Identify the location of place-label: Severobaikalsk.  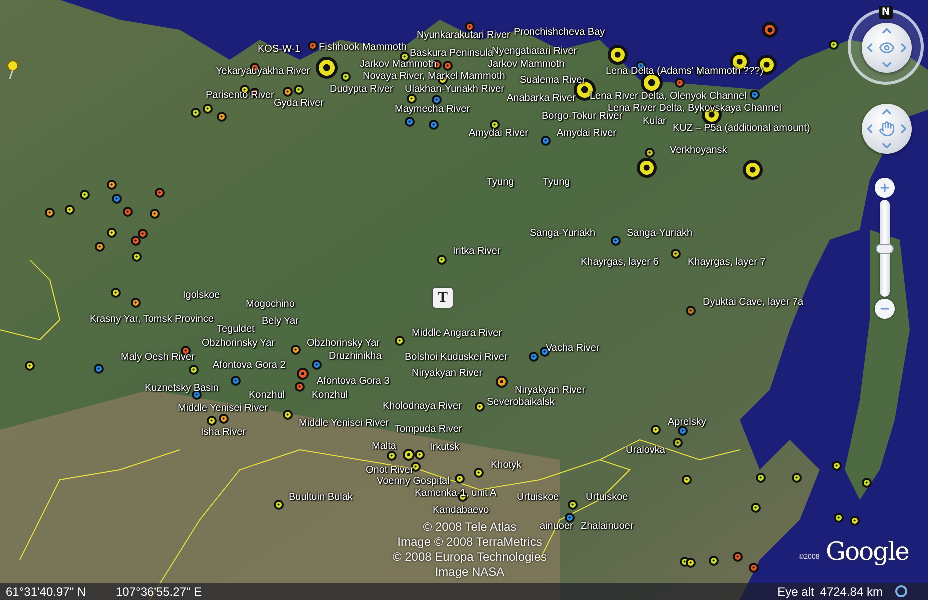
(521, 403).